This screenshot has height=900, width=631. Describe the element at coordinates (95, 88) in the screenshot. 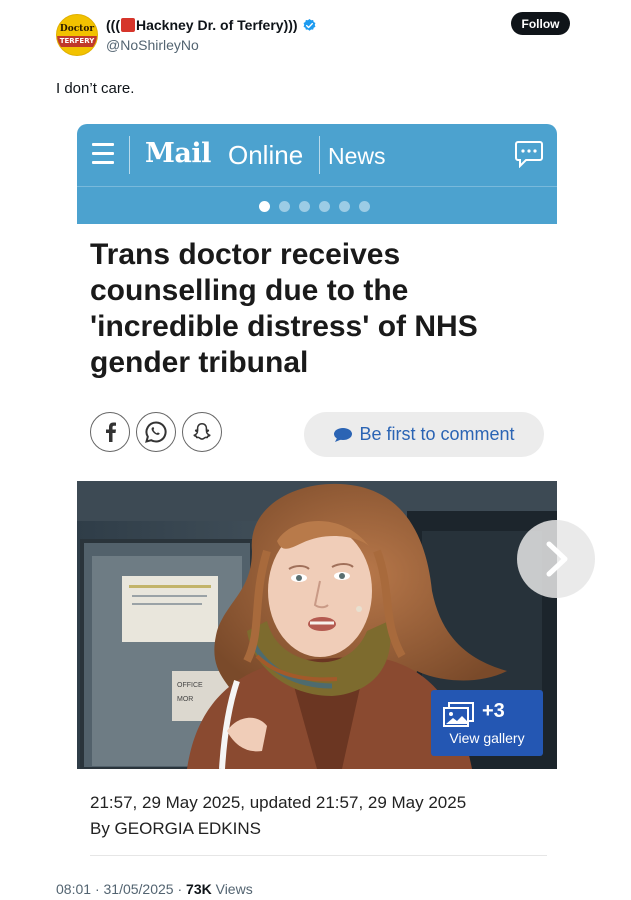

I see `tweet-text: I don’t care.` at that location.